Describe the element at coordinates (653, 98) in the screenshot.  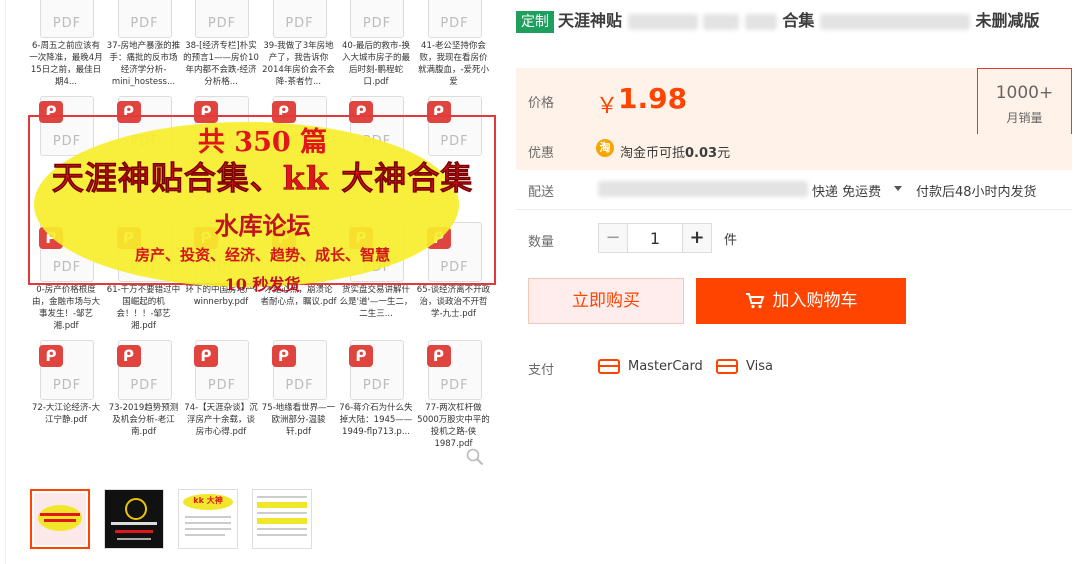
I see `price-value: 1.98` at that location.